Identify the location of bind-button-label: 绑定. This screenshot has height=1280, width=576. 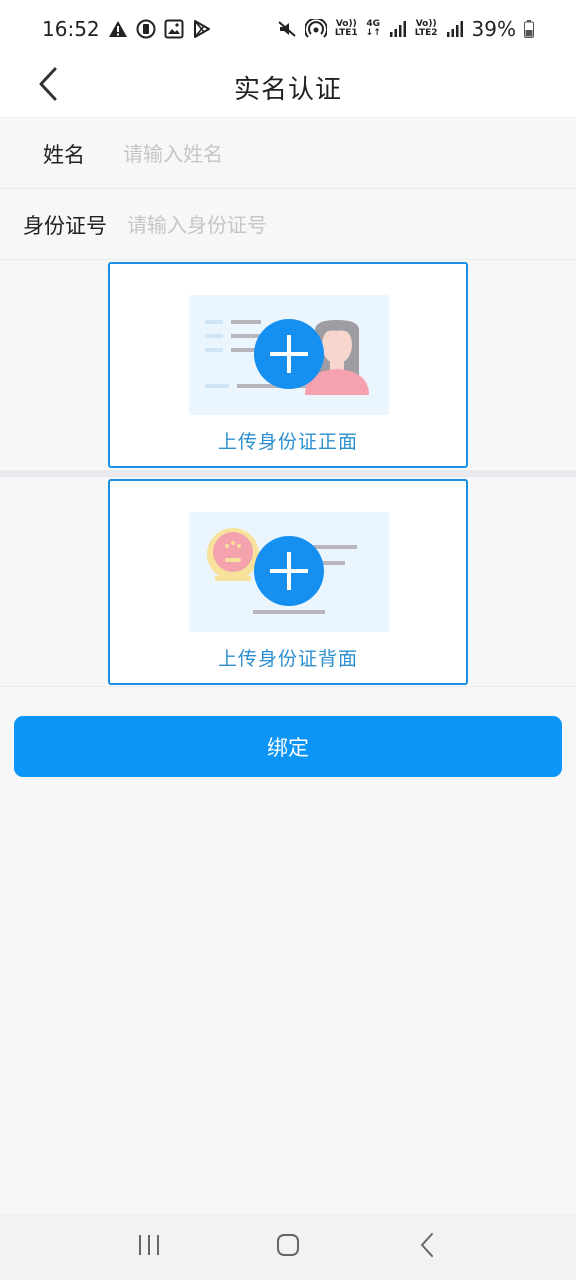
(288, 747).